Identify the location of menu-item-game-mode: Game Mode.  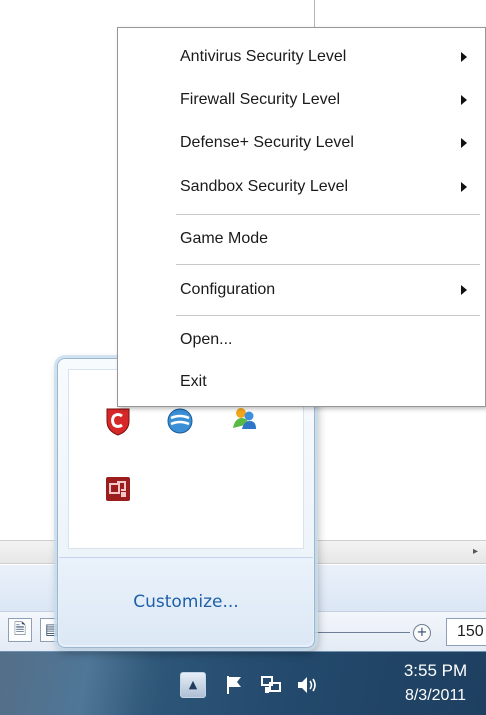
(301, 240).